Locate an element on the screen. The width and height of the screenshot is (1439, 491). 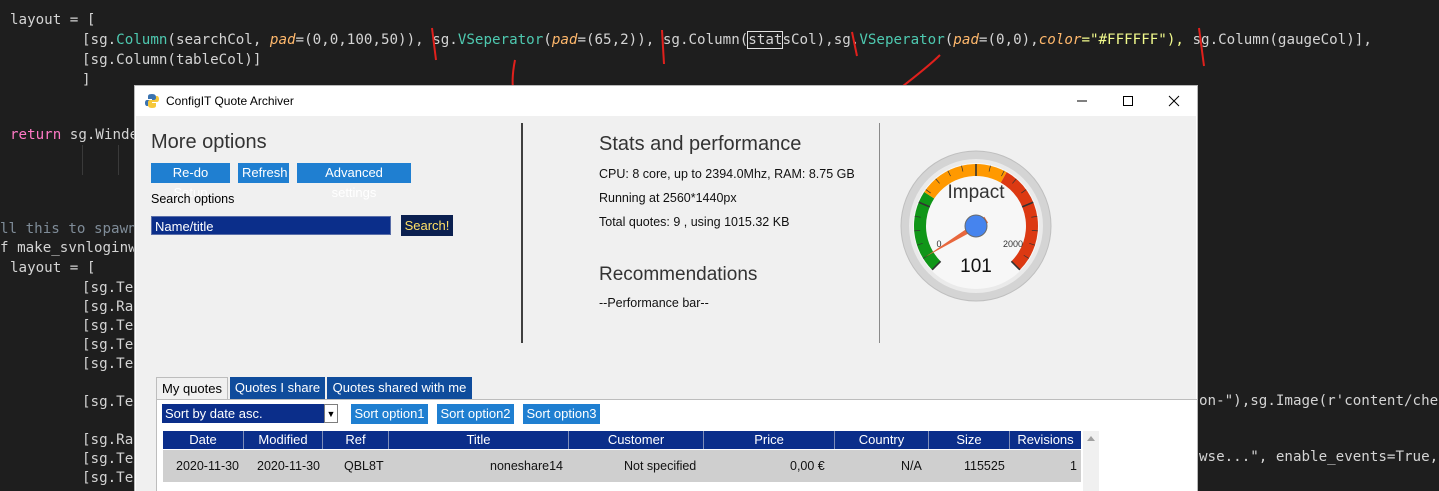
sort-dropdown-value: Sort by date asc. is located at coordinates (214, 413).